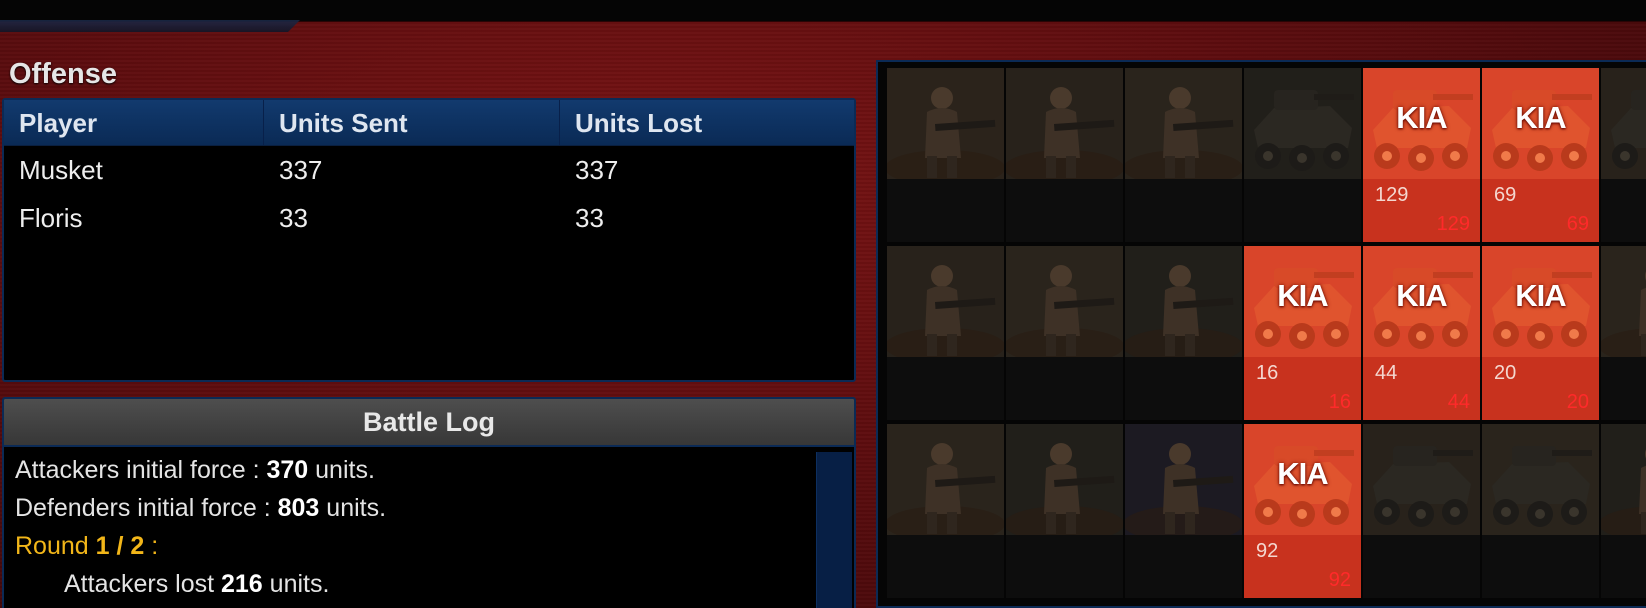  Describe the element at coordinates (151, 546) in the screenshot. I see `log-text: :` at that location.